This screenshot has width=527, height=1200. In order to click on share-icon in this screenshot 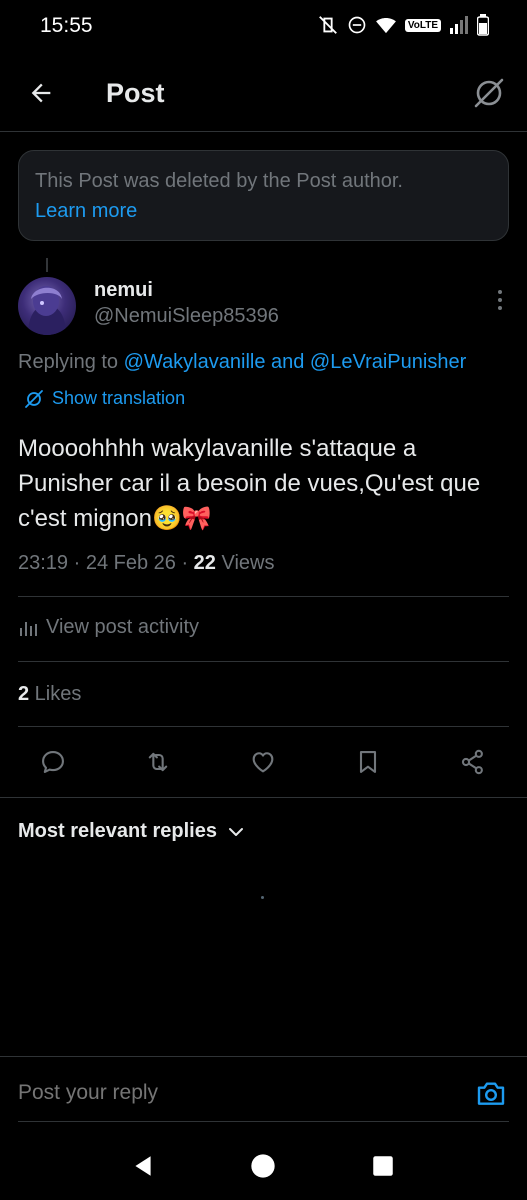, I will do `click(472, 762)`.